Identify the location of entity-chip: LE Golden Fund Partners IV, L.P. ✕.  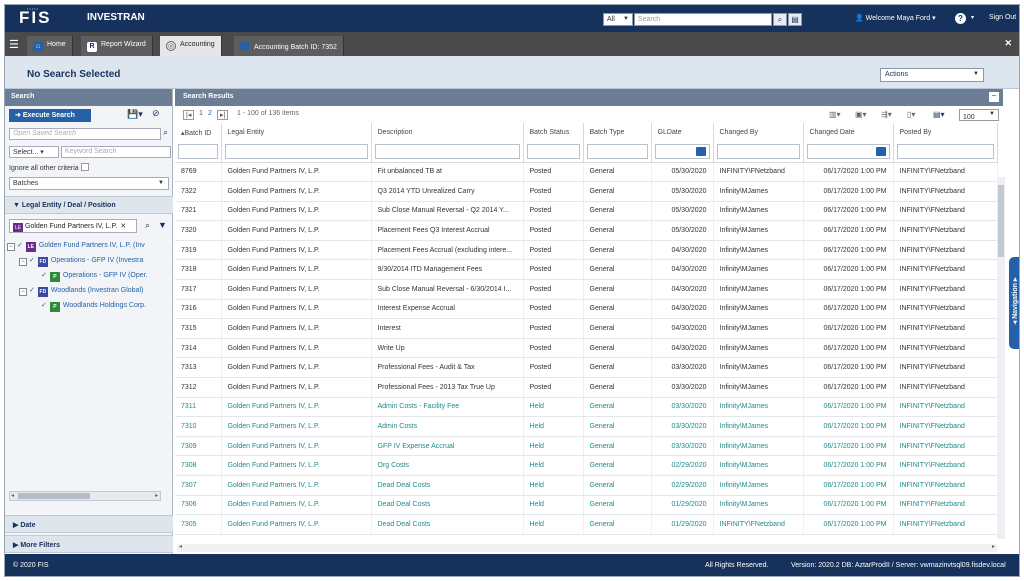
(73, 226).